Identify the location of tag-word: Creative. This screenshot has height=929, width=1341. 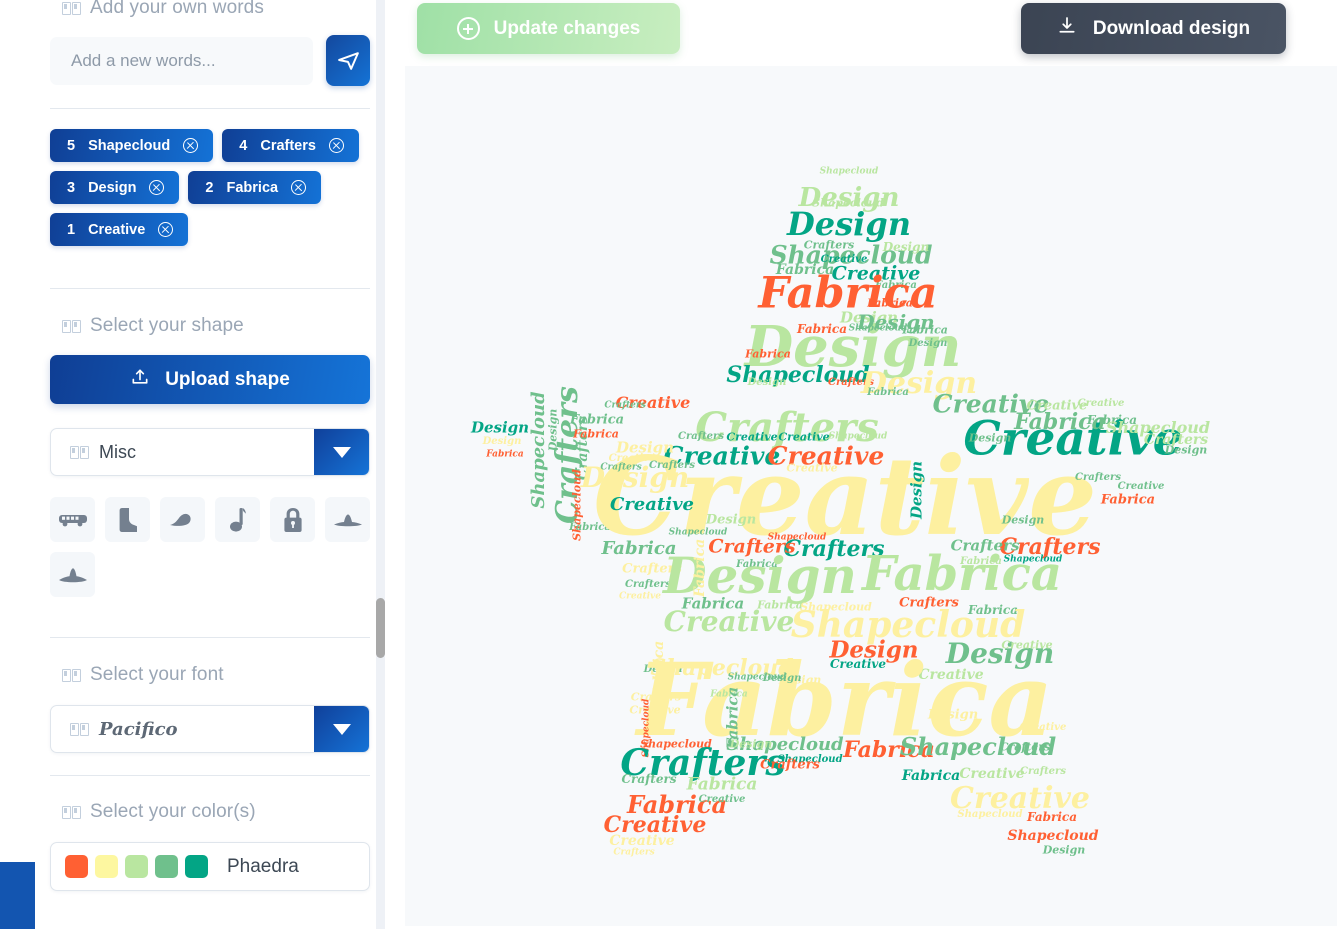
(117, 229).